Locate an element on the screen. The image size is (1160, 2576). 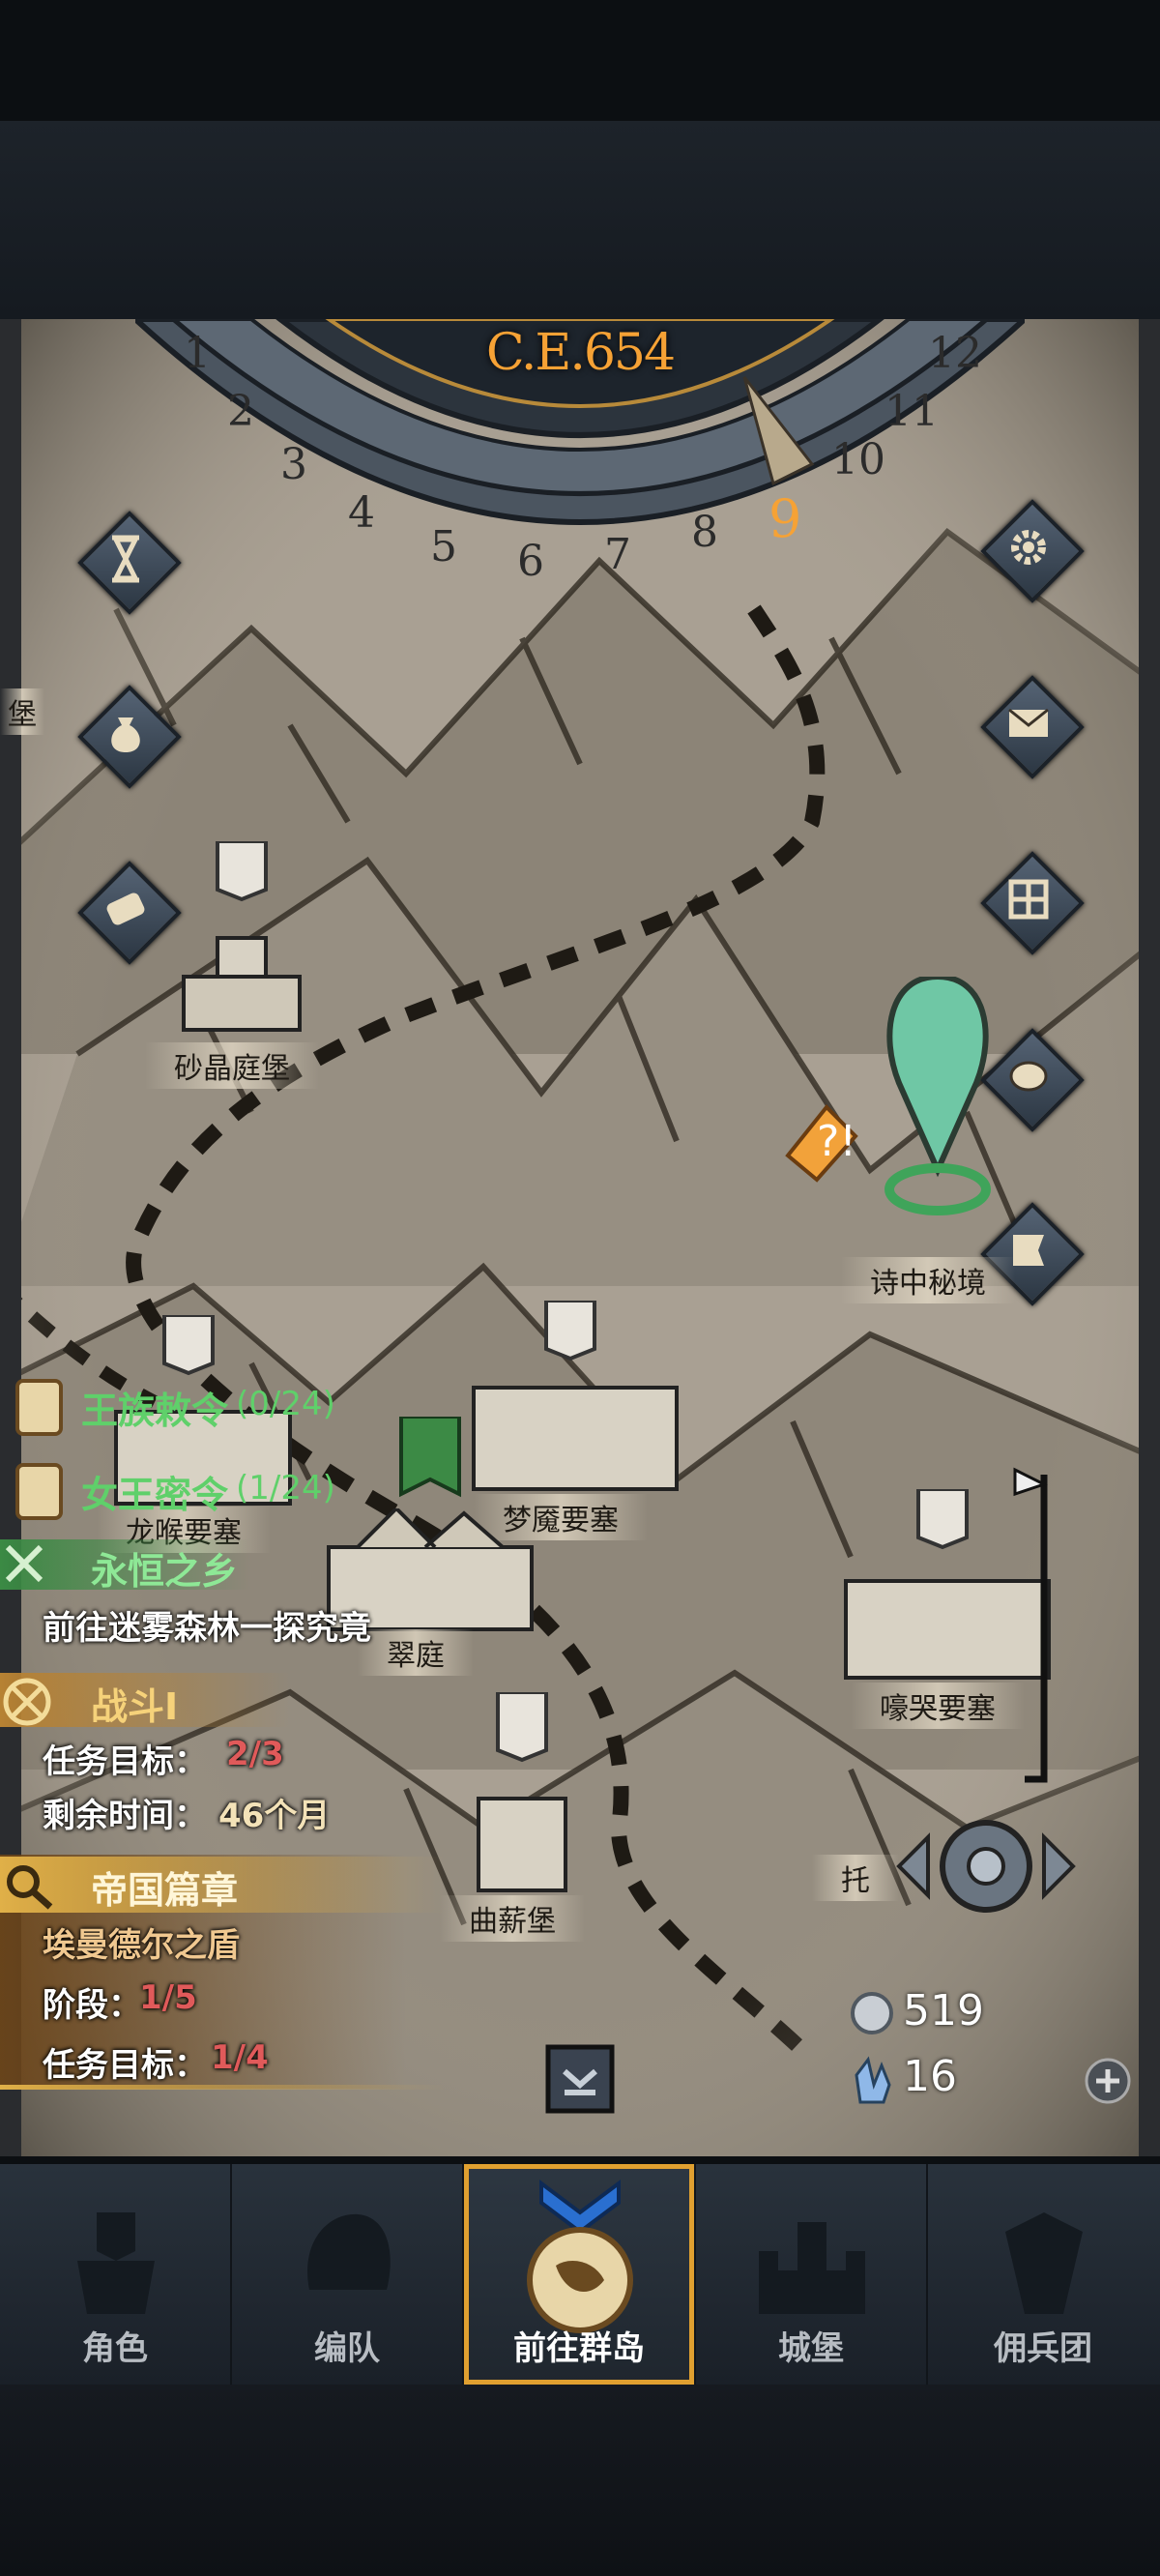
nav-mercenary: 佣兵团 is located at coordinates (1043, 2274).